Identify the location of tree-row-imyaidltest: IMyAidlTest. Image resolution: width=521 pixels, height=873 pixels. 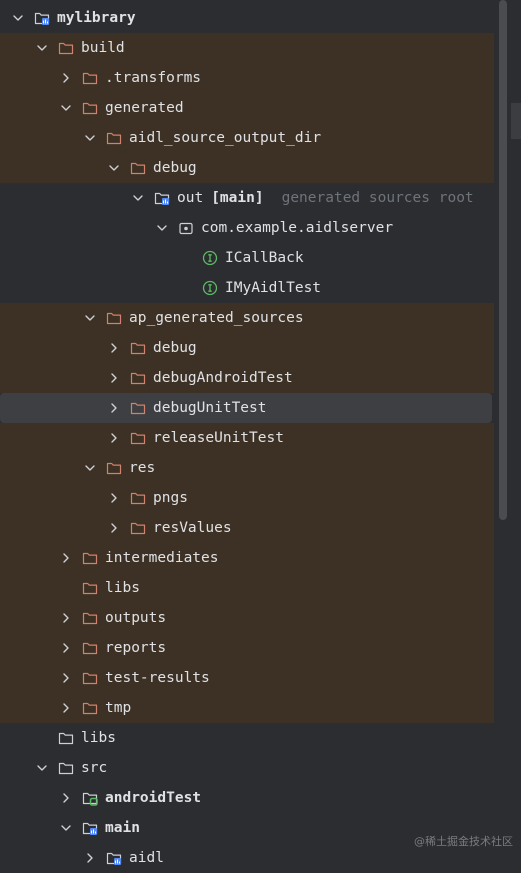
(247, 288).